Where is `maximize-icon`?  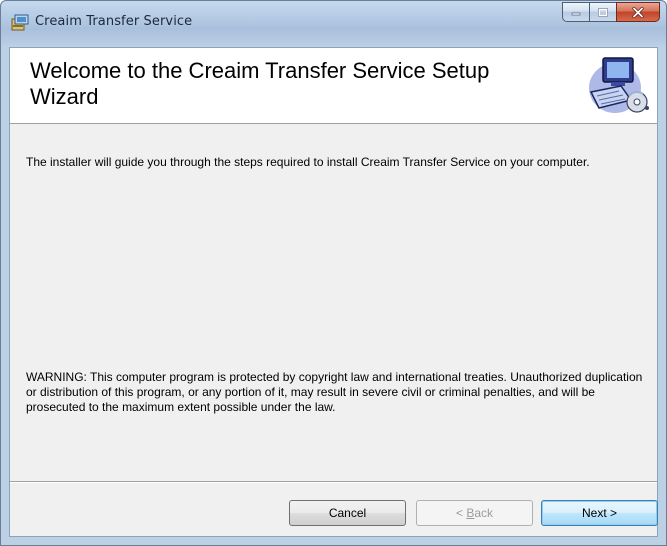
maximize-icon is located at coordinates (603, 12).